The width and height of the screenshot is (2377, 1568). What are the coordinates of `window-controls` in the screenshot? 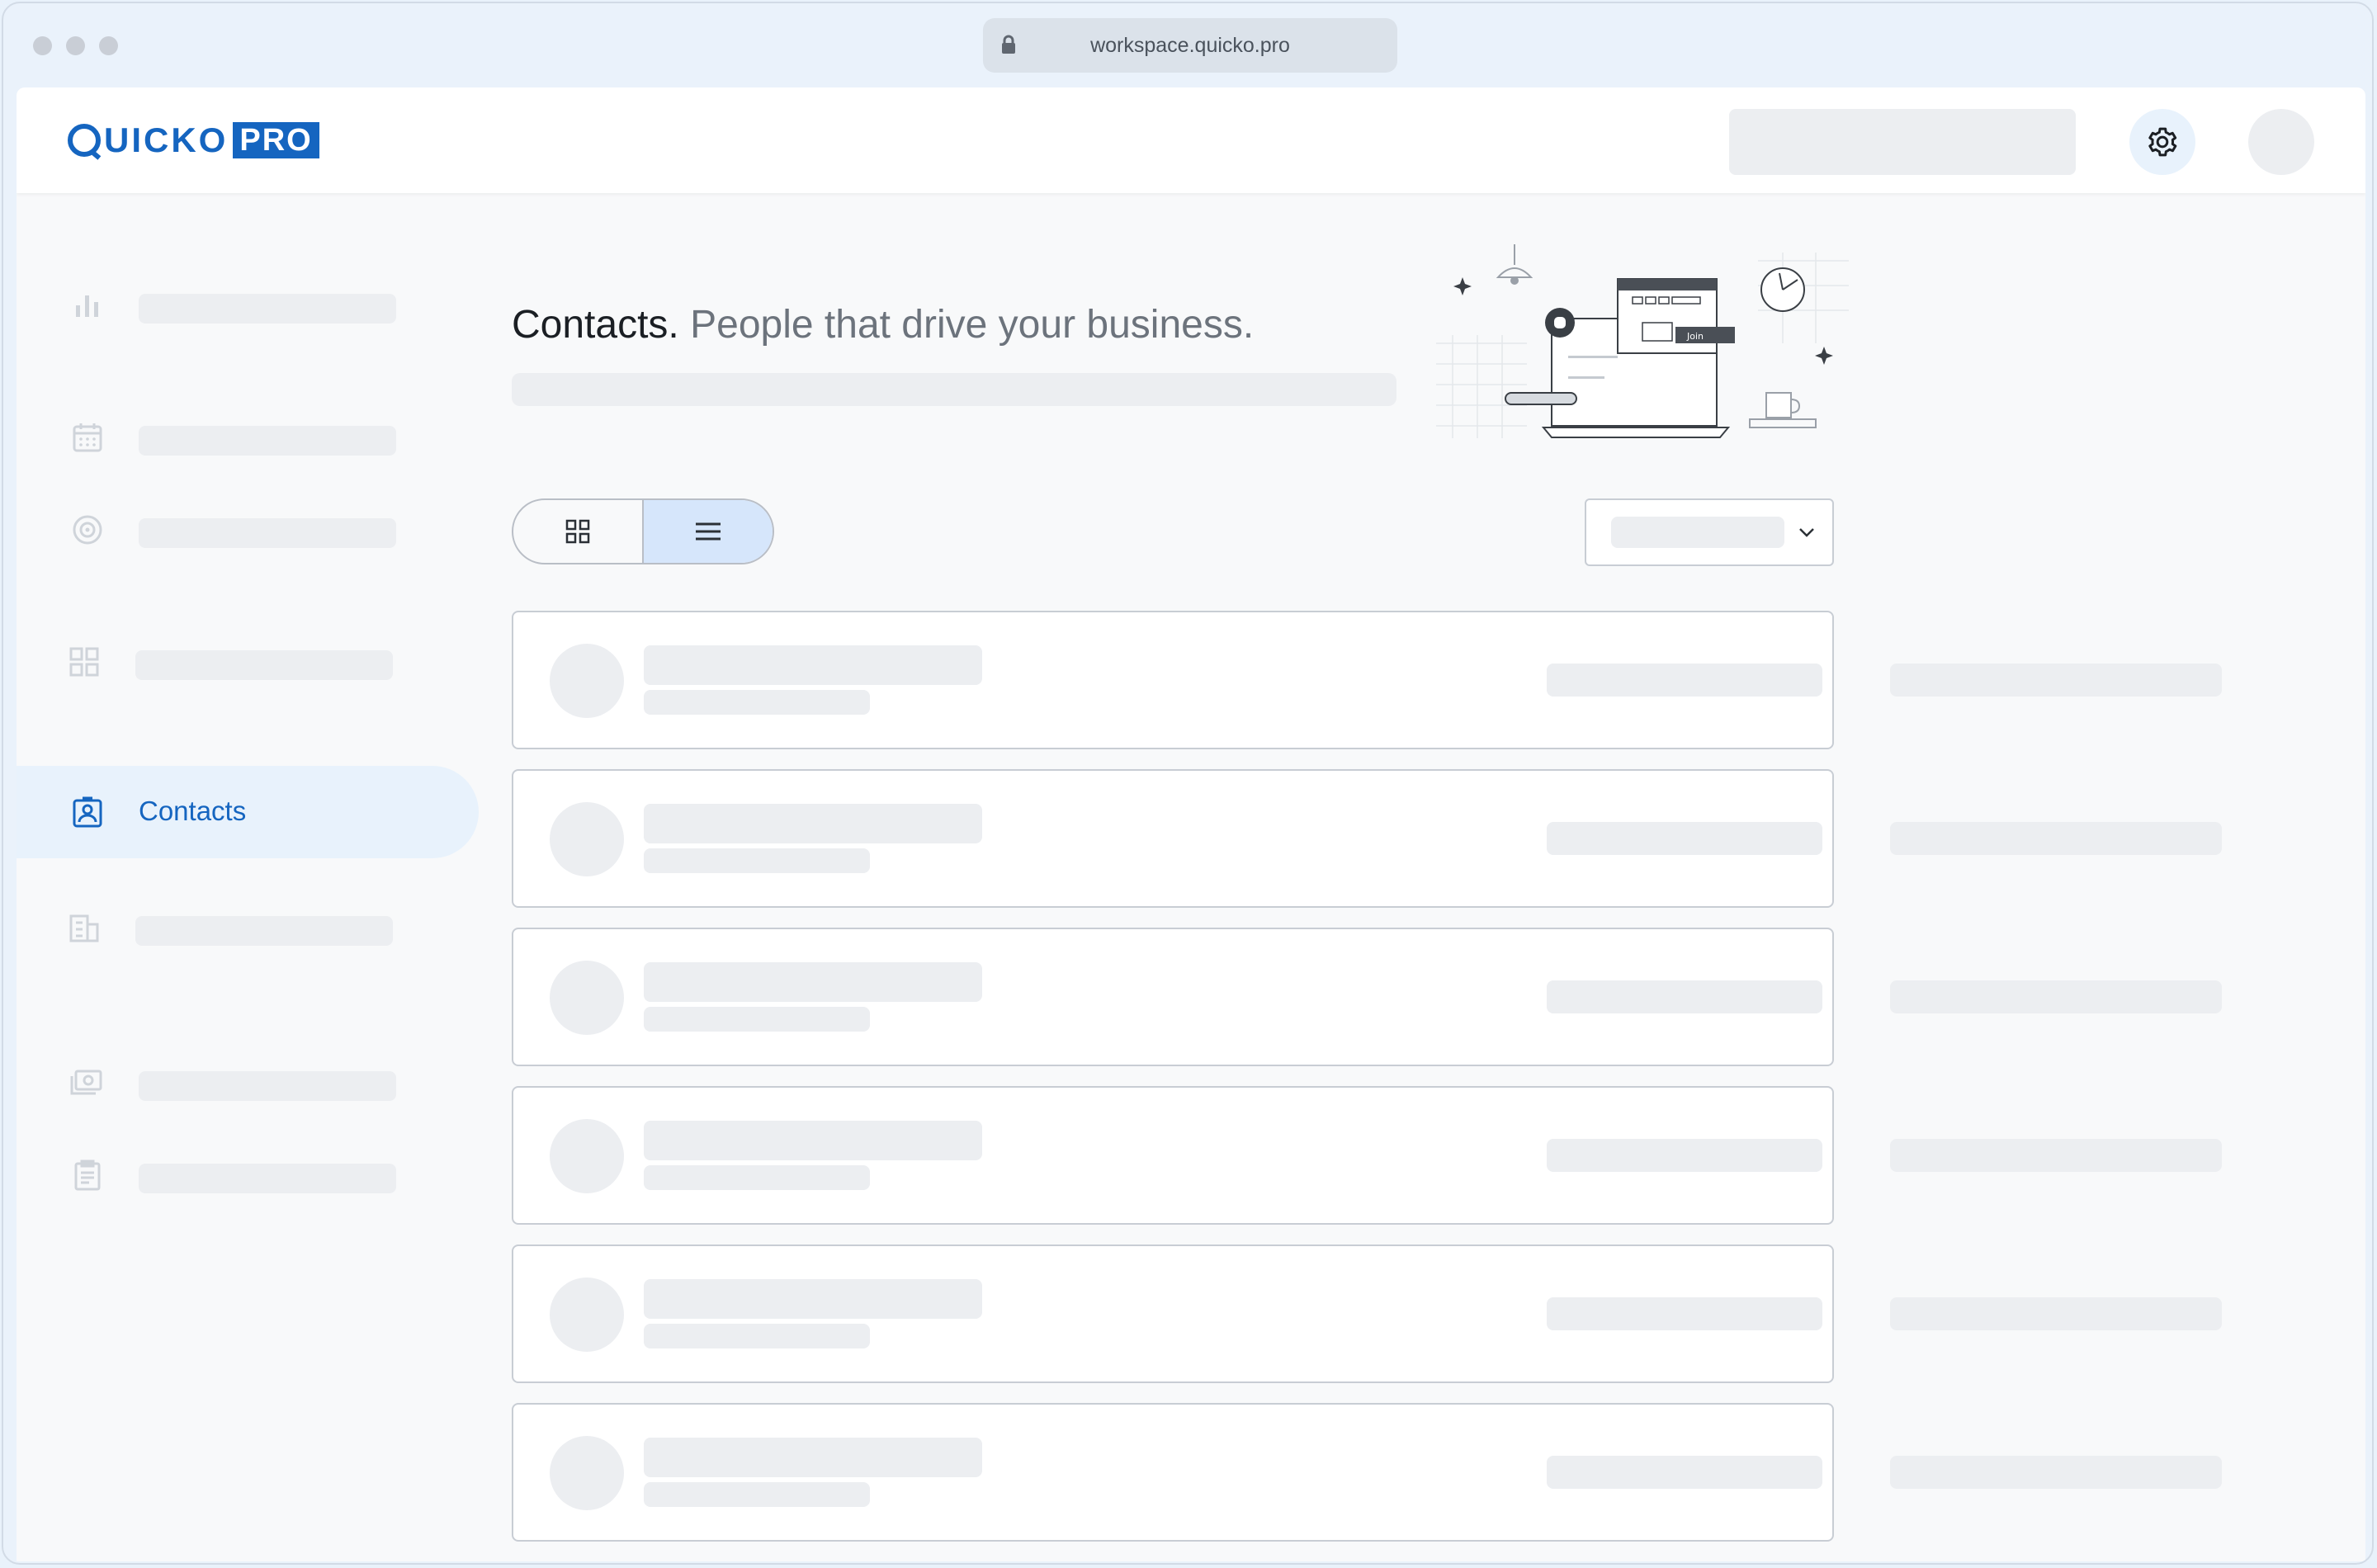 It's located at (75, 45).